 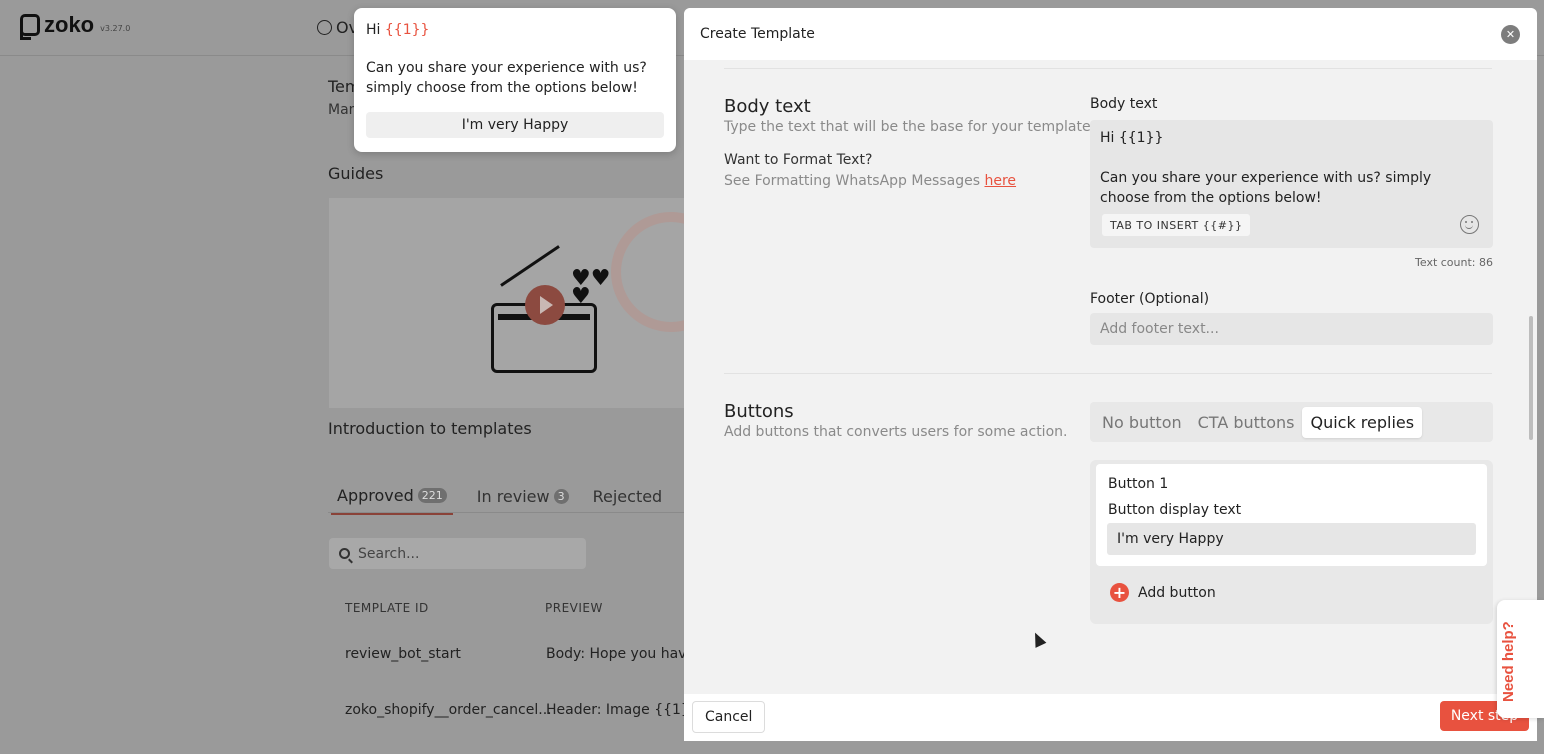 What do you see at coordinates (1132, 138) in the screenshot?
I see `body-line-1: Hi {{1}}` at bounding box center [1132, 138].